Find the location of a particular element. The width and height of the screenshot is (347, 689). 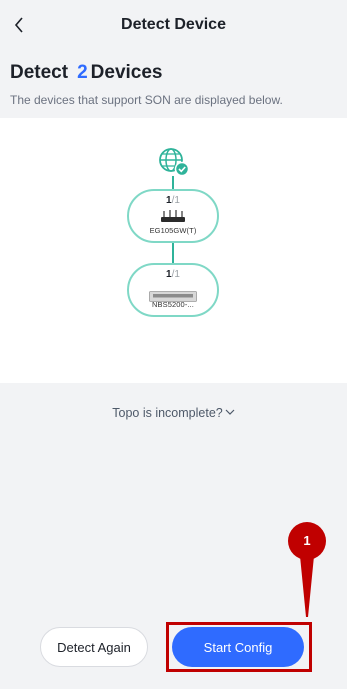

detect-suffix: Devices is located at coordinates (126, 72).